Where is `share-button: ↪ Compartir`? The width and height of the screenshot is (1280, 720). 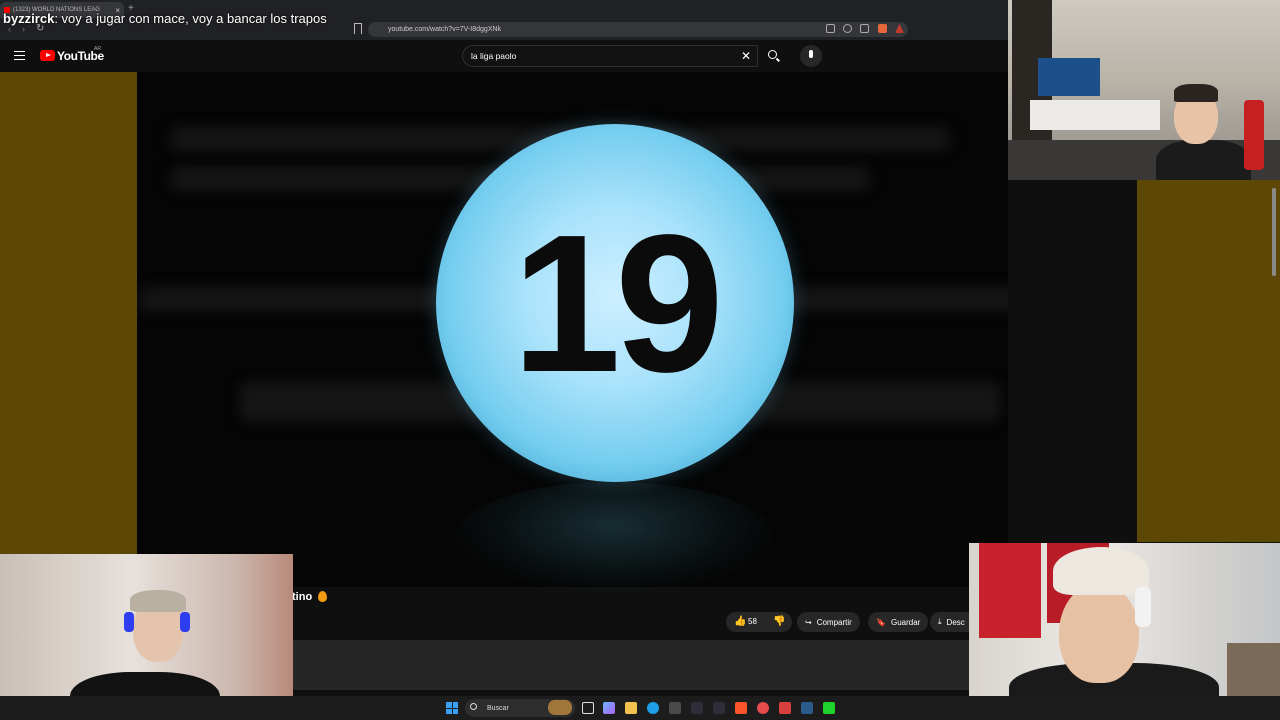 share-button: ↪ Compartir is located at coordinates (828, 622).